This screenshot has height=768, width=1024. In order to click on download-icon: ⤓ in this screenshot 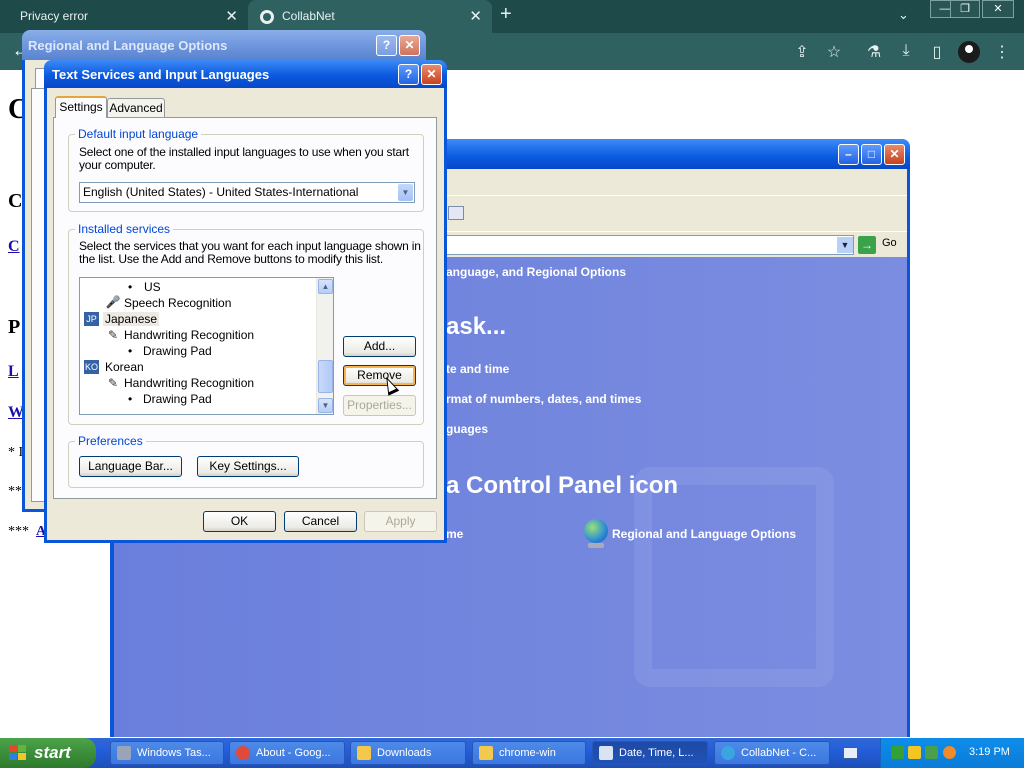, I will do `click(906, 51)`.